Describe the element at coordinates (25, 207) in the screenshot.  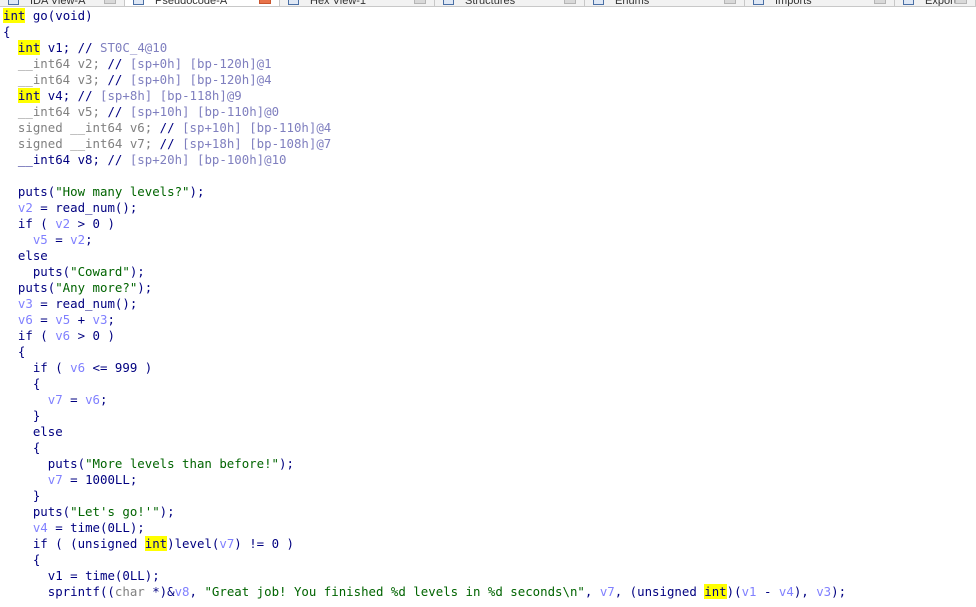
I see `code-token: v2` at that location.